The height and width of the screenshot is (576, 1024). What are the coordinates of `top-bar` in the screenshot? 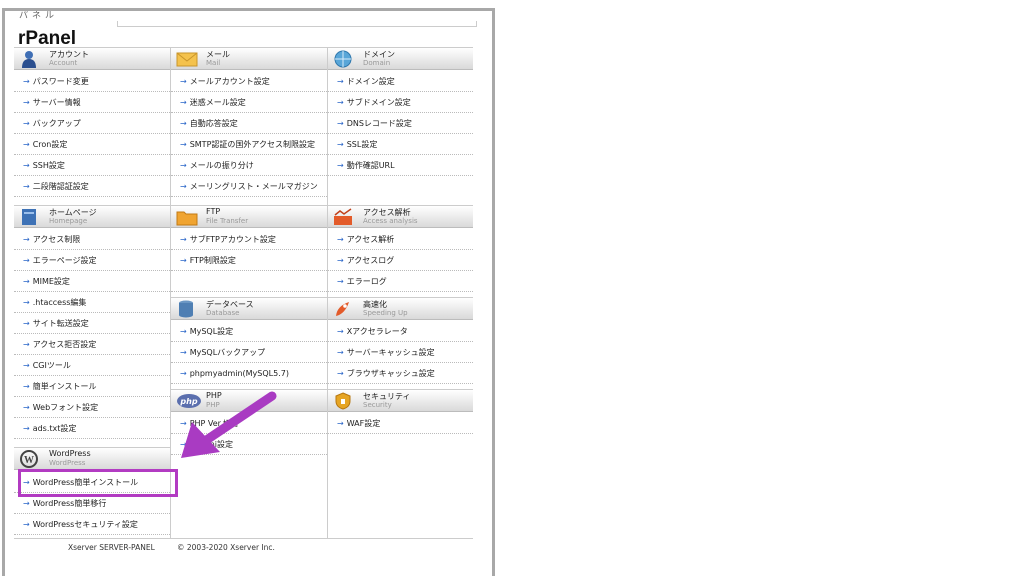 It's located at (297, 24).